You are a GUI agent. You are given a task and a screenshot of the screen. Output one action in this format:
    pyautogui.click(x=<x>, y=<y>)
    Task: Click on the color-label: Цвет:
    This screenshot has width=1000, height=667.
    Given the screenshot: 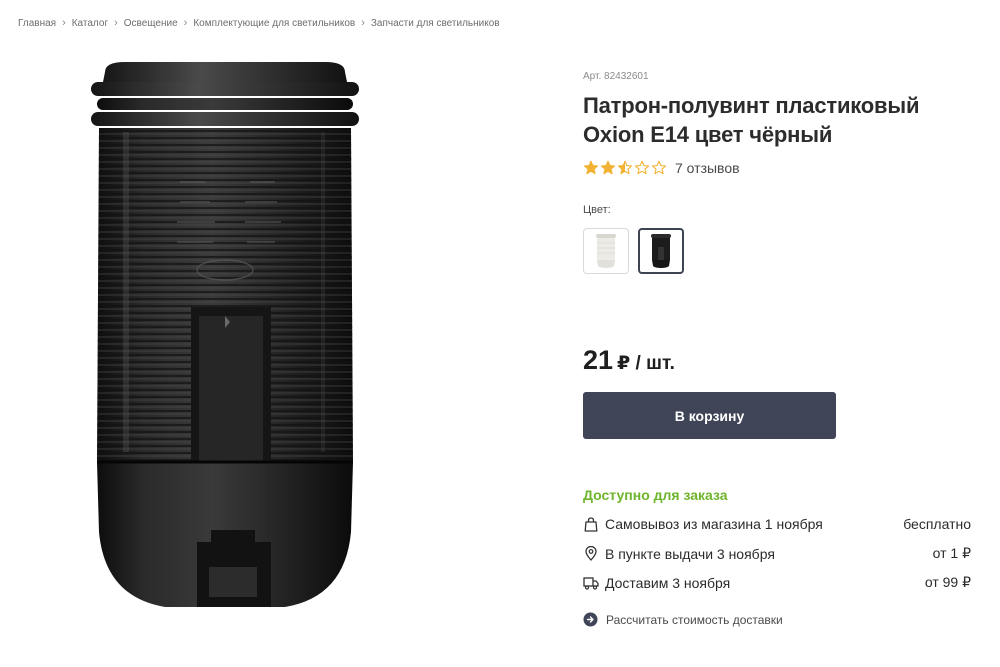 What is the action you would take?
    pyautogui.click(x=597, y=210)
    